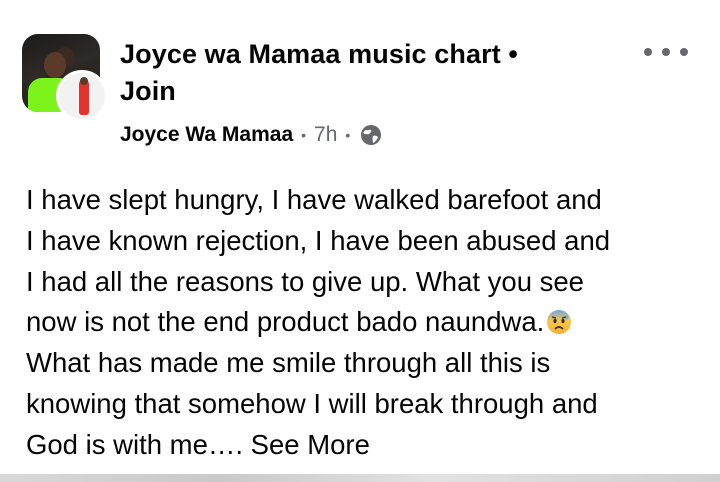  Describe the element at coordinates (310, 54) in the screenshot. I see `group-name-link: Joyce wa Mamaa music chart` at that location.